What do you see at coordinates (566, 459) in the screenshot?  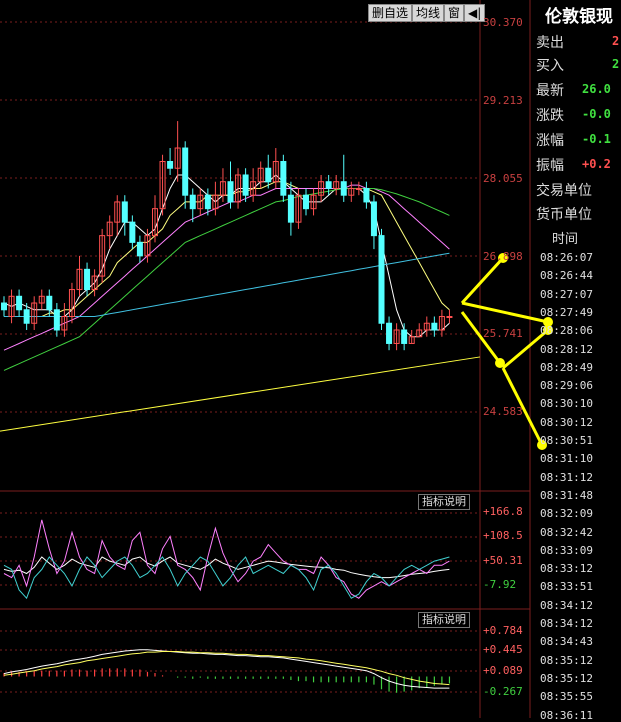 I see `tick-time: 08:31:10` at bounding box center [566, 459].